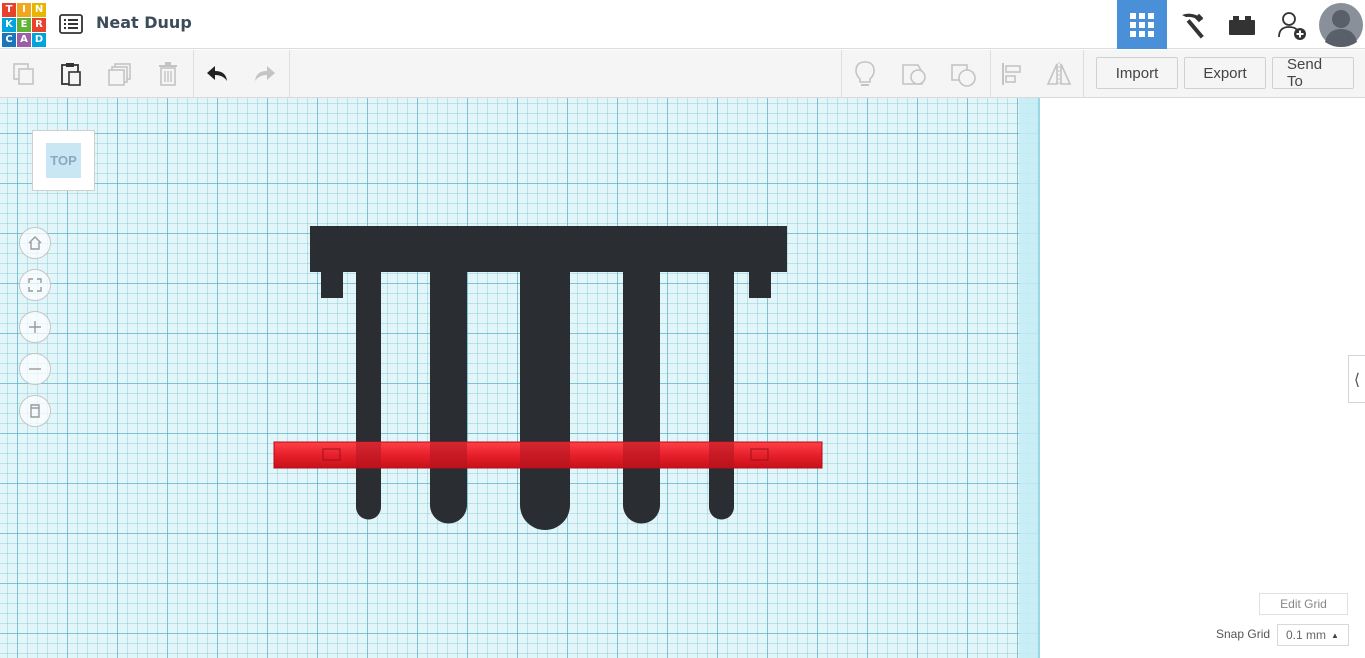 The width and height of the screenshot is (1365, 658). I want to click on invite-user-button, so click(1292, 24).